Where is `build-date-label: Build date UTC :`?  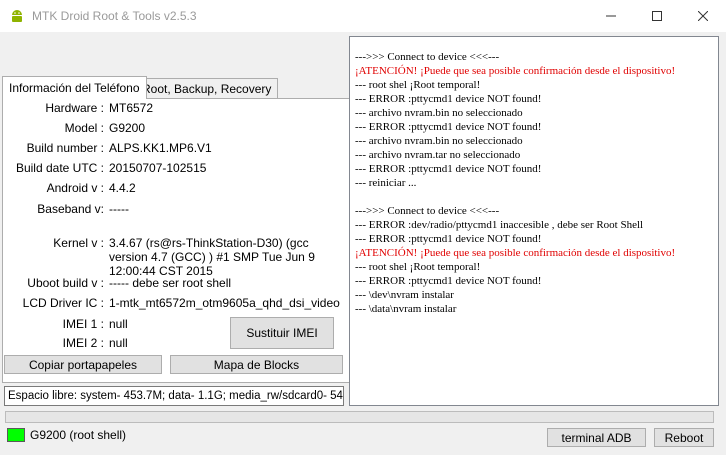 build-date-label: Build date UTC : is located at coordinates (59, 168).